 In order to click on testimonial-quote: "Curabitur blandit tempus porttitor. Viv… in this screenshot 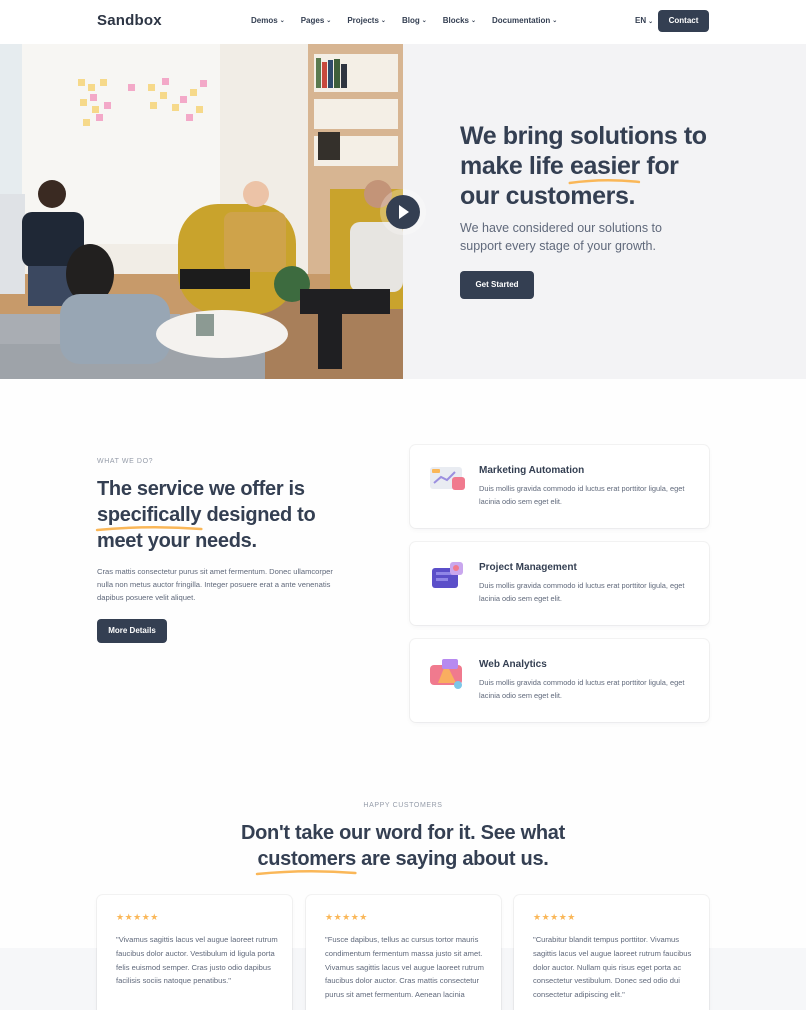, I will do `click(612, 967)`.